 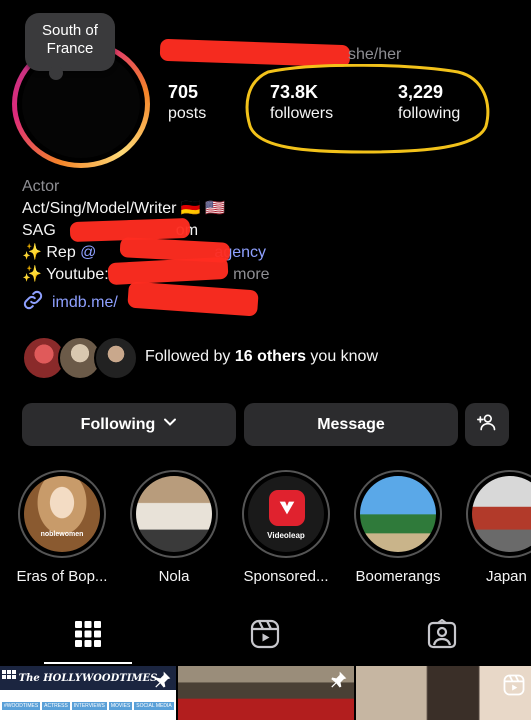 I want to click on post-tag: INTERVIEWS, so click(x=89, y=706).